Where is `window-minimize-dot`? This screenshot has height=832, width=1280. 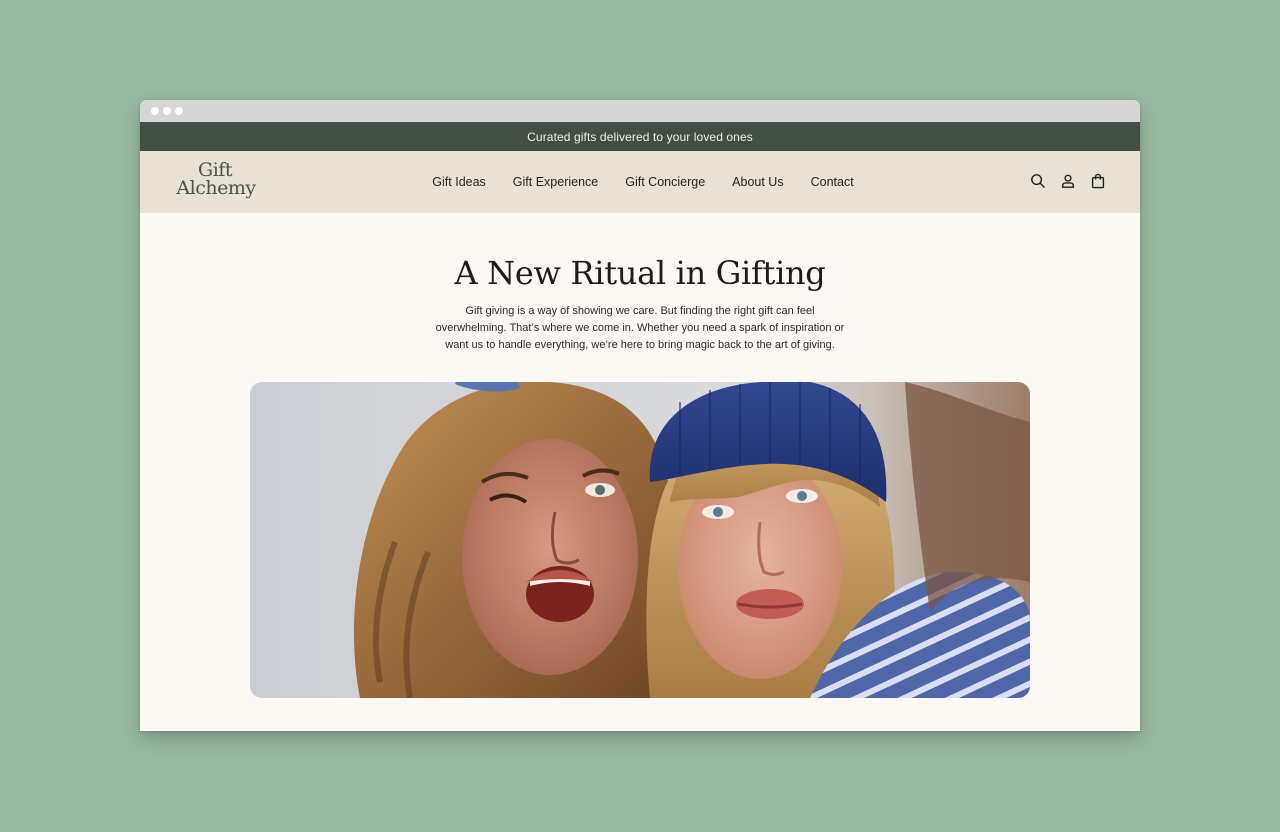 window-minimize-dot is located at coordinates (167, 111).